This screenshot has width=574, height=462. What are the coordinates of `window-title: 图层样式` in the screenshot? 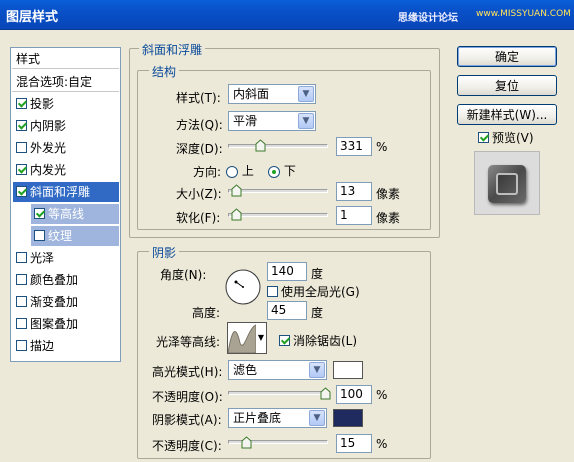 It's located at (32, 17).